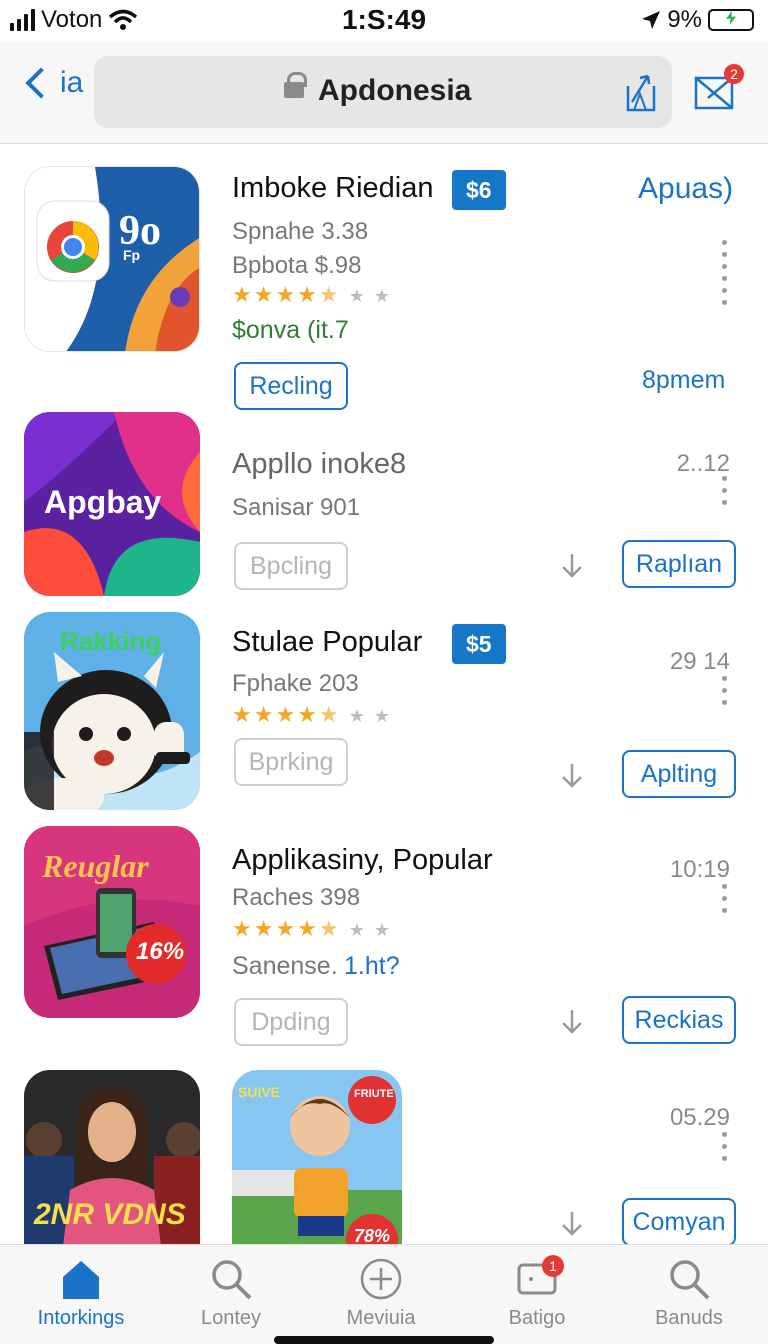  What do you see at coordinates (291, 386) in the screenshot?
I see `recling-button: Recling` at bounding box center [291, 386].